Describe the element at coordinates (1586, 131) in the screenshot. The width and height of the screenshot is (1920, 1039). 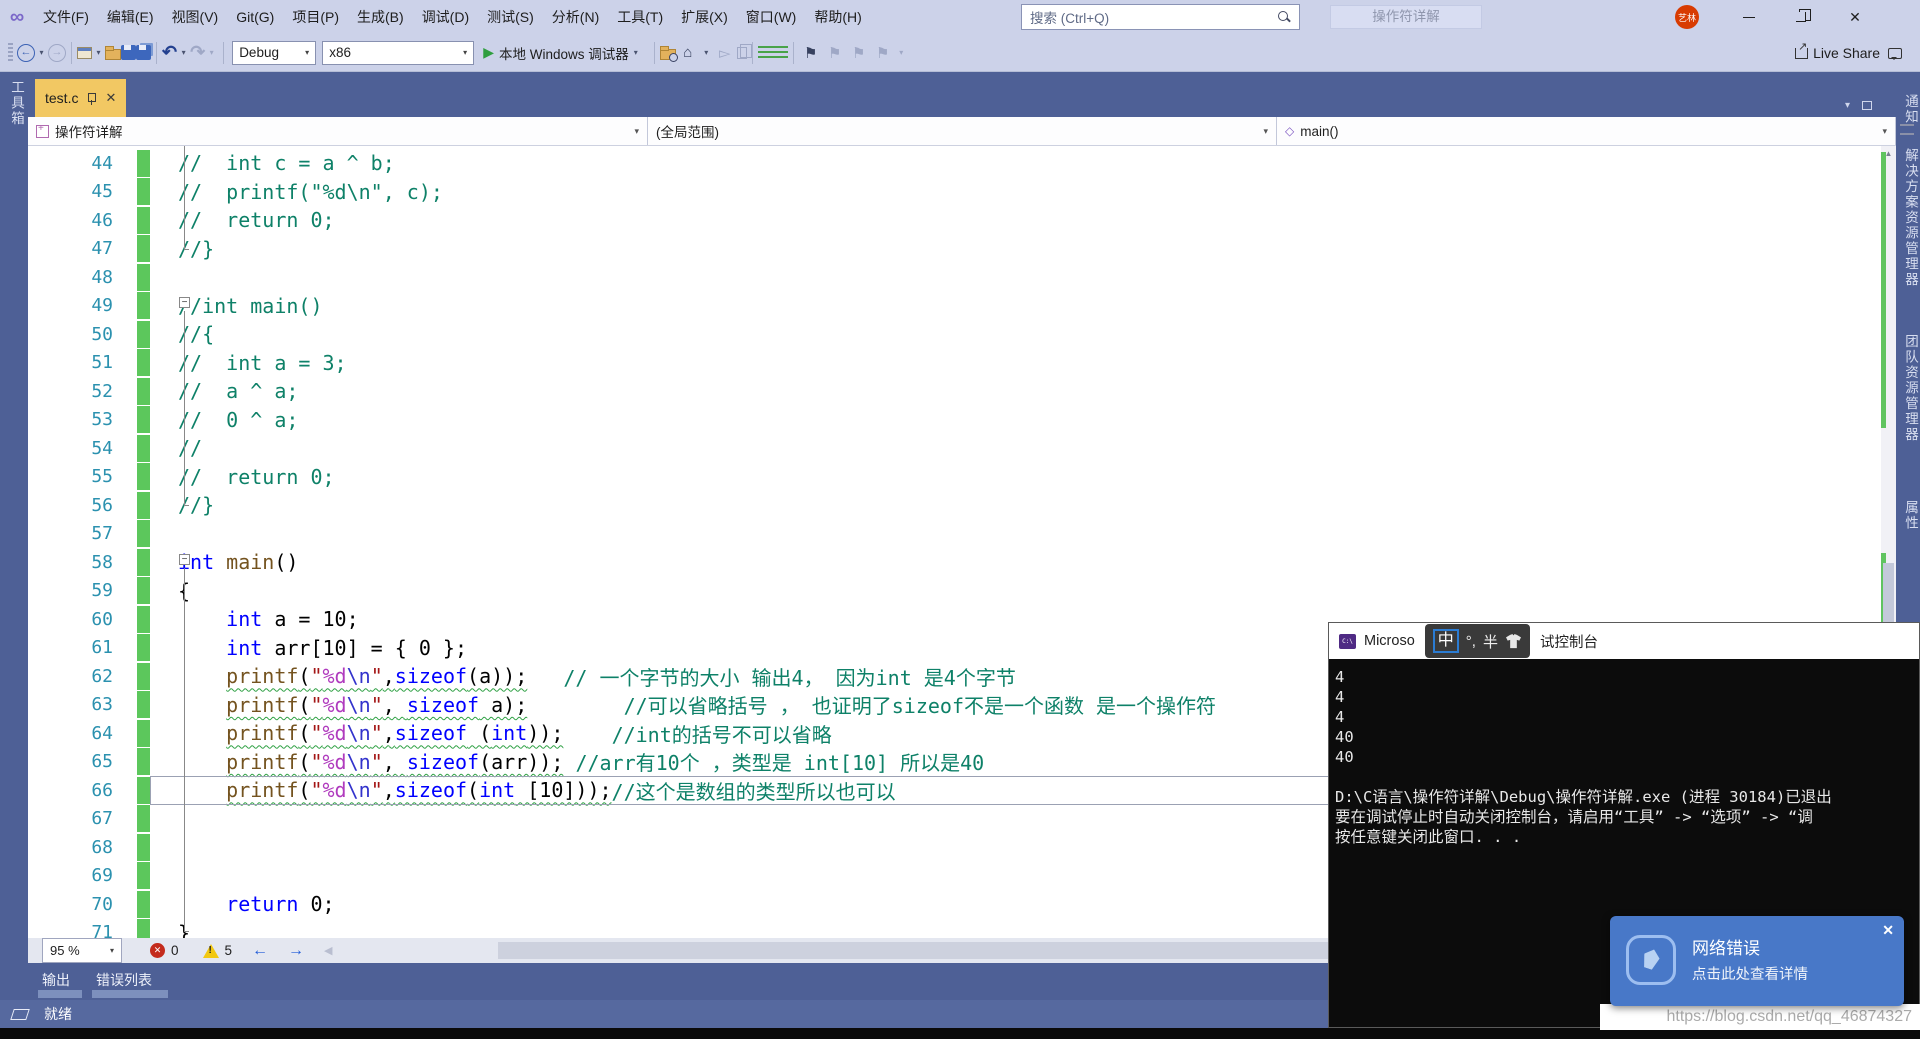
I see `member-dropdown: ◇ main() ▾` at that location.